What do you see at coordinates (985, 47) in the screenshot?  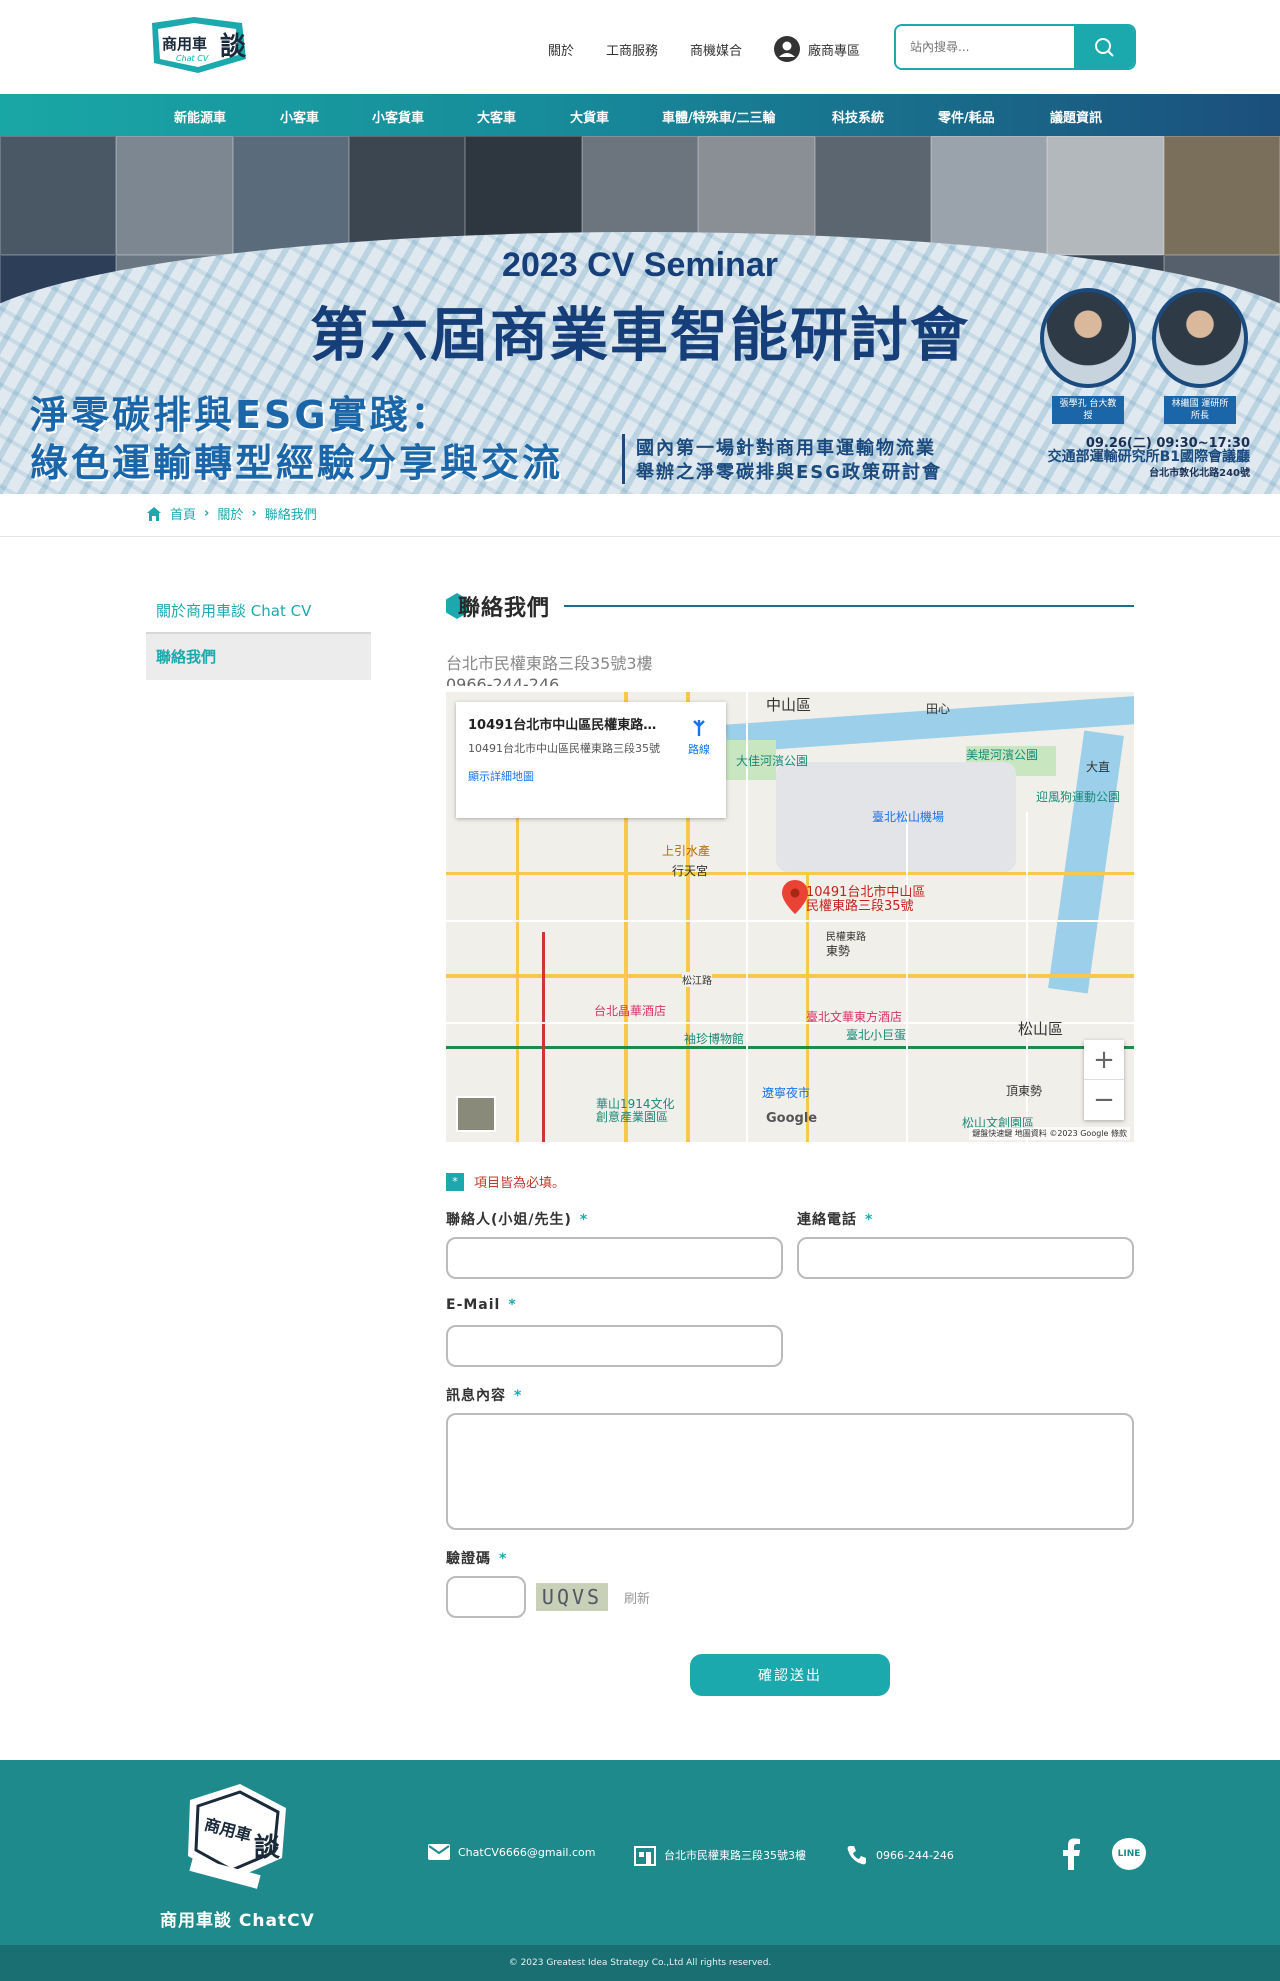 I see `search-input` at bounding box center [985, 47].